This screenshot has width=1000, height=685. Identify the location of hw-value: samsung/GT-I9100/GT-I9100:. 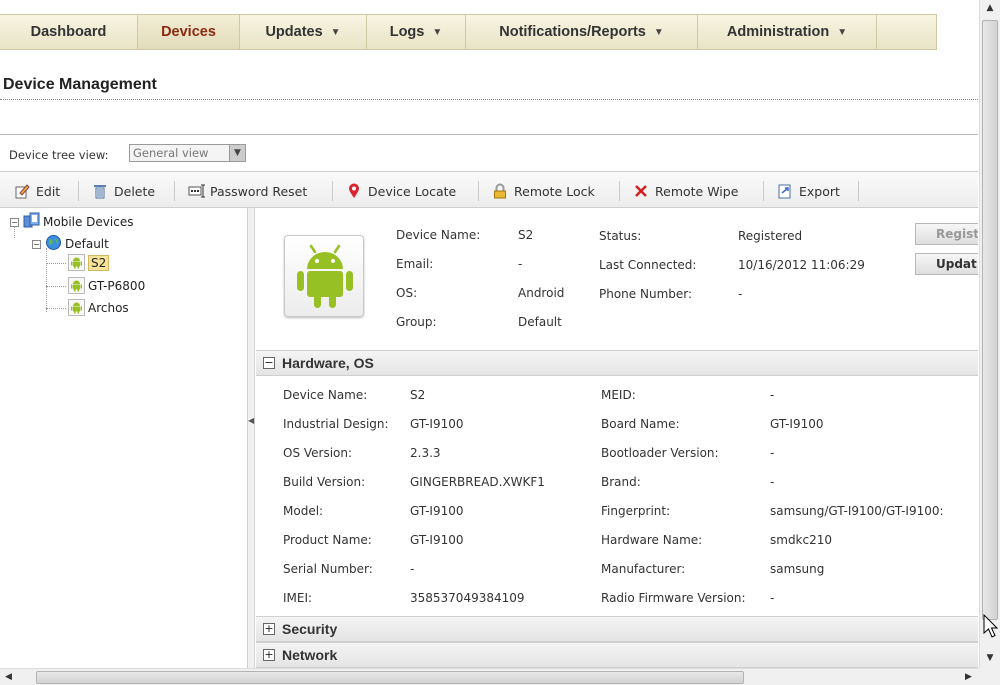
(857, 511).